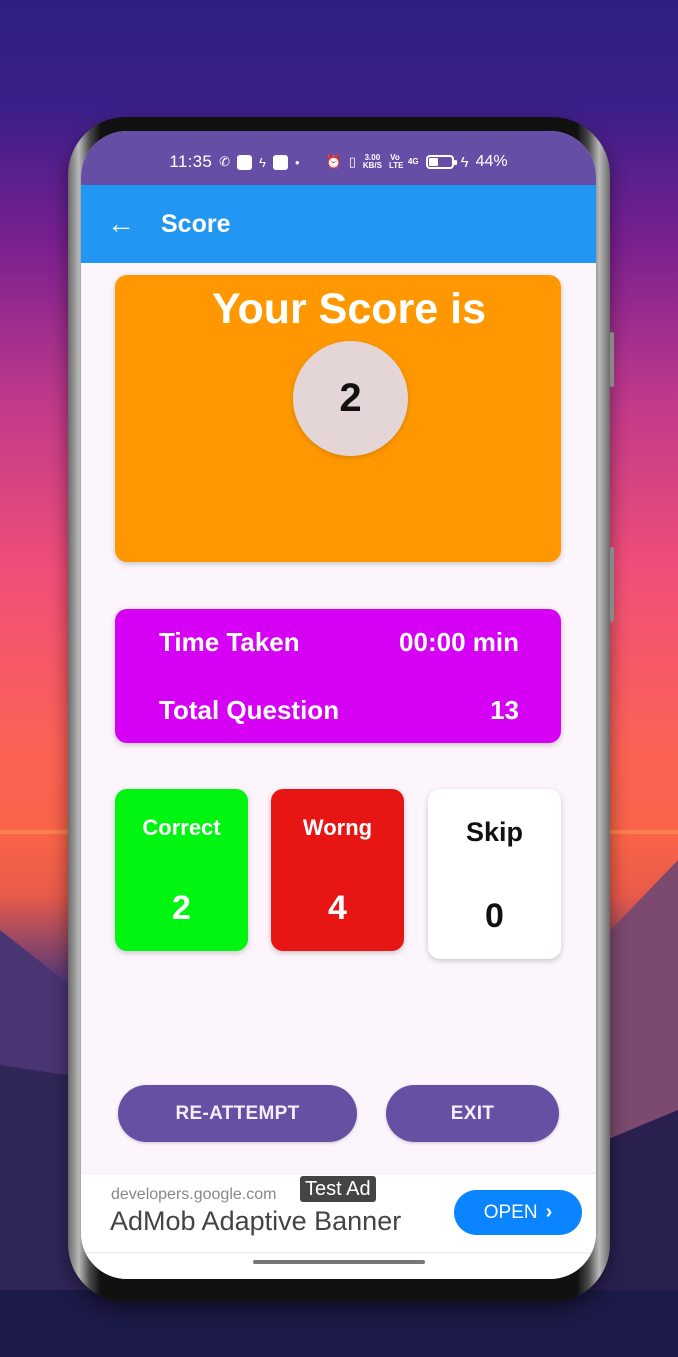 The height and width of the screenshot is (1357, 678). I want to click on volte-icon: Vo LTE, so click(396, 161).